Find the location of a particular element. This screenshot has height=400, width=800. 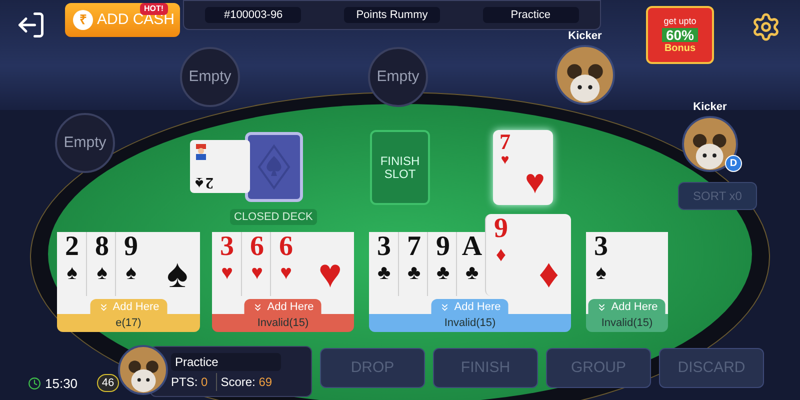

playing-card: 9 ♦ ♦ is located at coordinates (528, 255).